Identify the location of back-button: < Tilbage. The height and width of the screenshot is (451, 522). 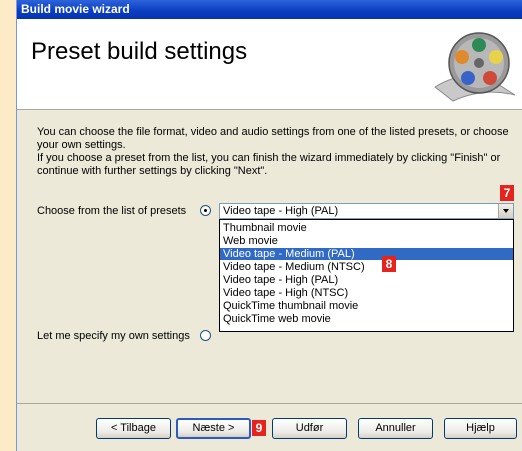
(133, 428).